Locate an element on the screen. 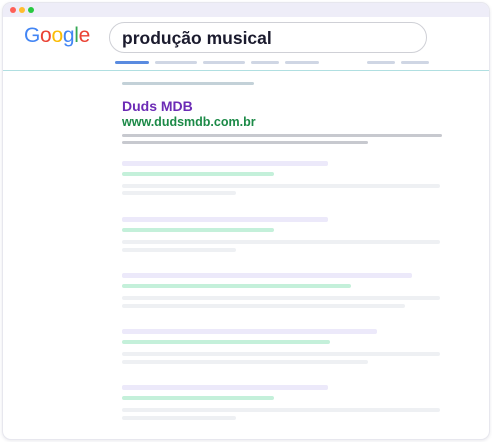  result-stats-placeholder is located at coordinates (188, 83).